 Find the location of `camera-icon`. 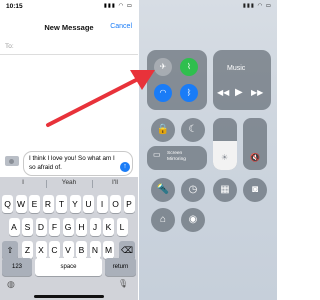

camera-icon is located at coordinates (12, 161).